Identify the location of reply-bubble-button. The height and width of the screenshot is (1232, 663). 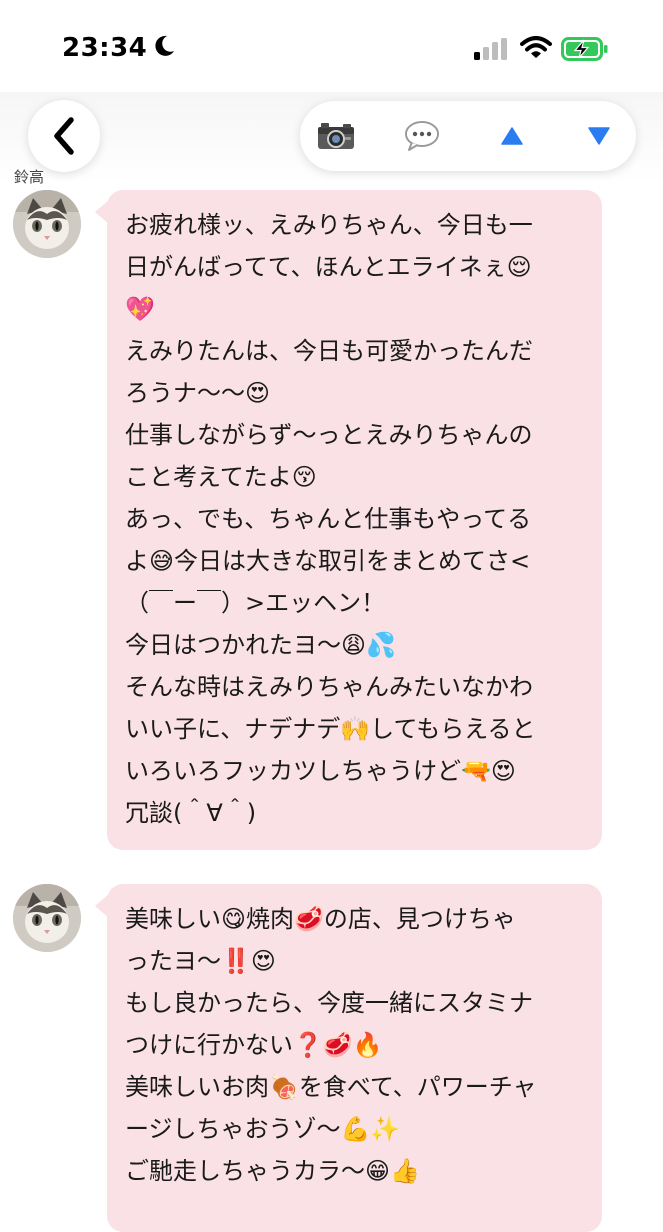
(422, 136).